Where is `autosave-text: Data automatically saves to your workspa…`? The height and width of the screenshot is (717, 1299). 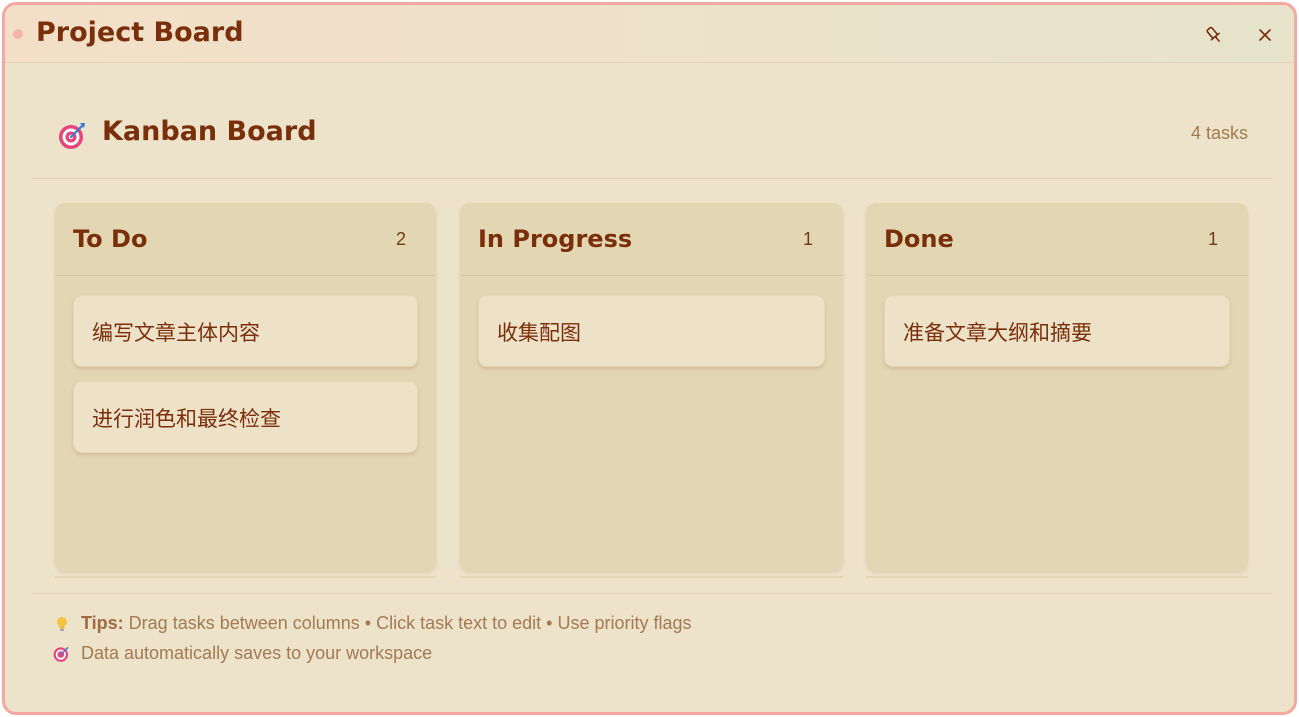
autosave-text: Data automatically saves to your workspa… is located at coordinates (257, 653).